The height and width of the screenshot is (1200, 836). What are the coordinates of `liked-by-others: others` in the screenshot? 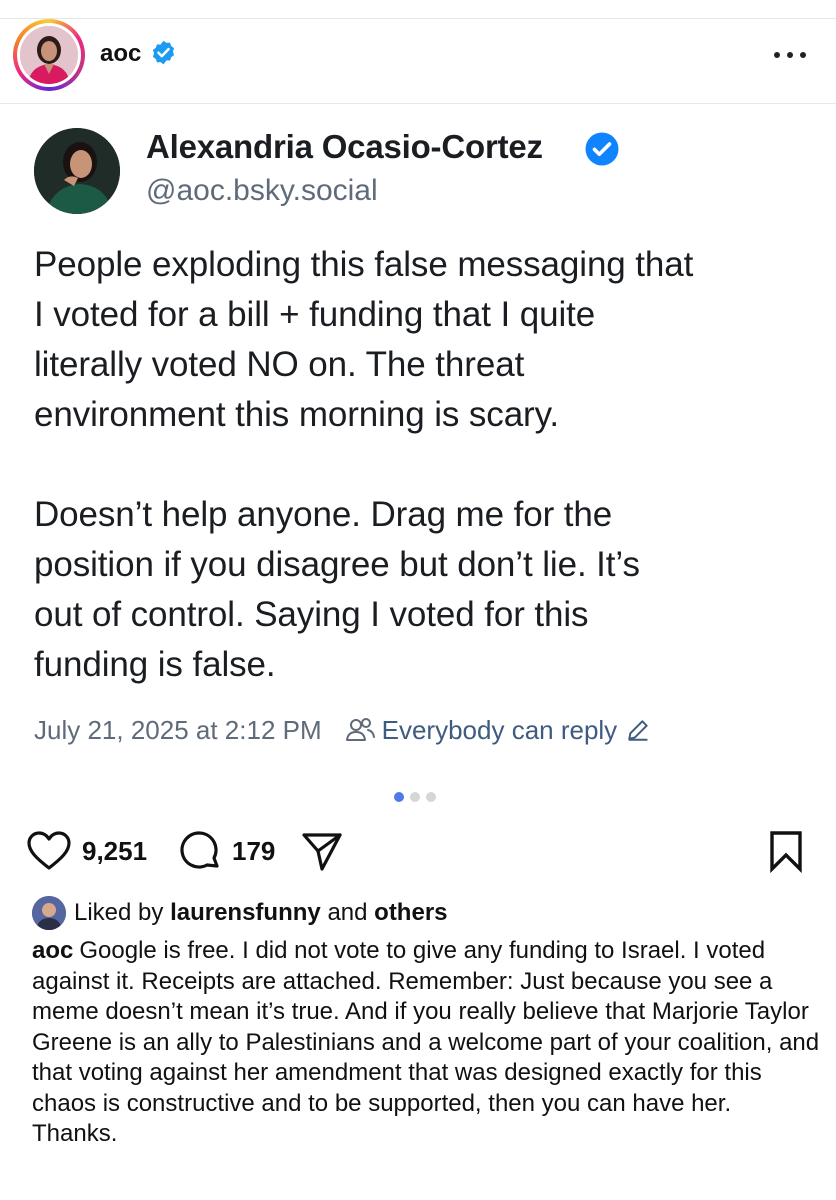 It's located at (410, 913).